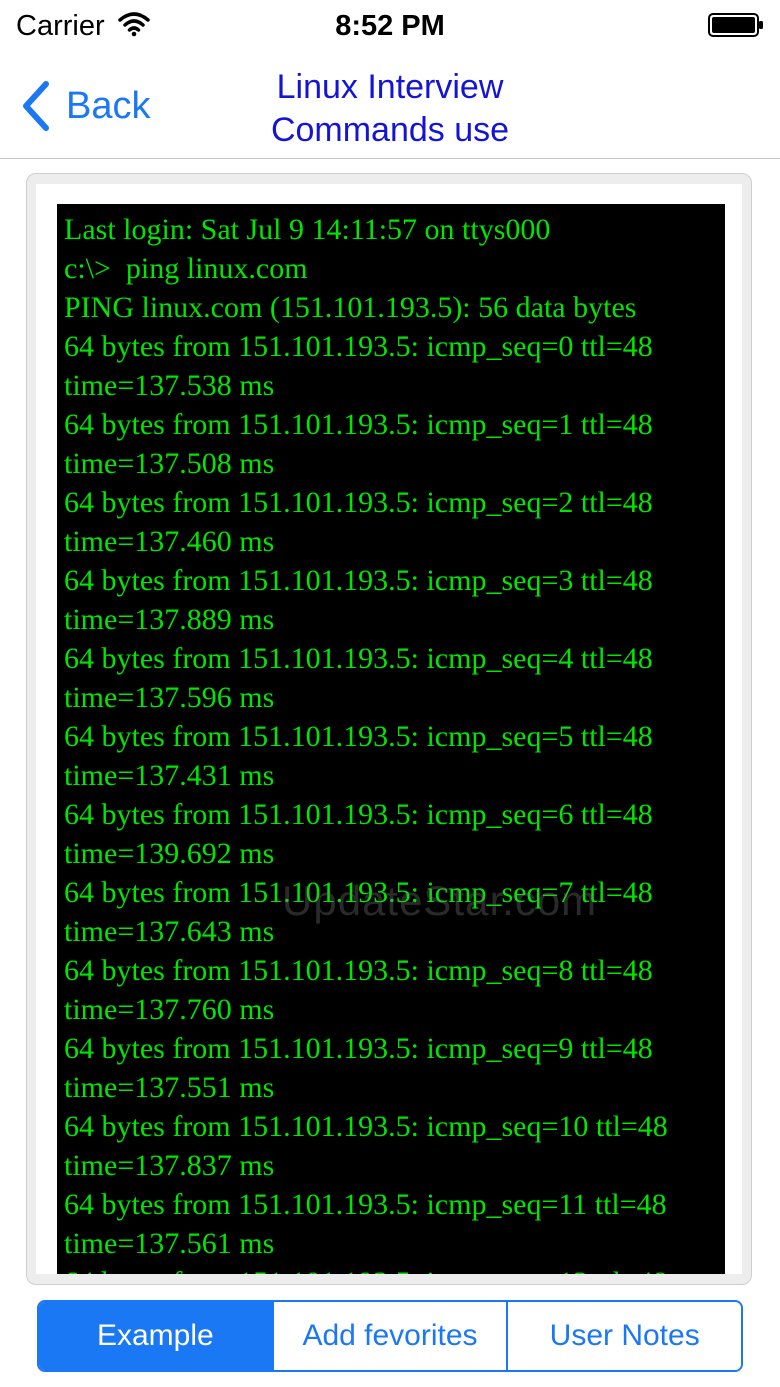  Describe the element at coordinates (623, 1336) in the screenshot. I see `tab-user-notes: User Notes` at that location.